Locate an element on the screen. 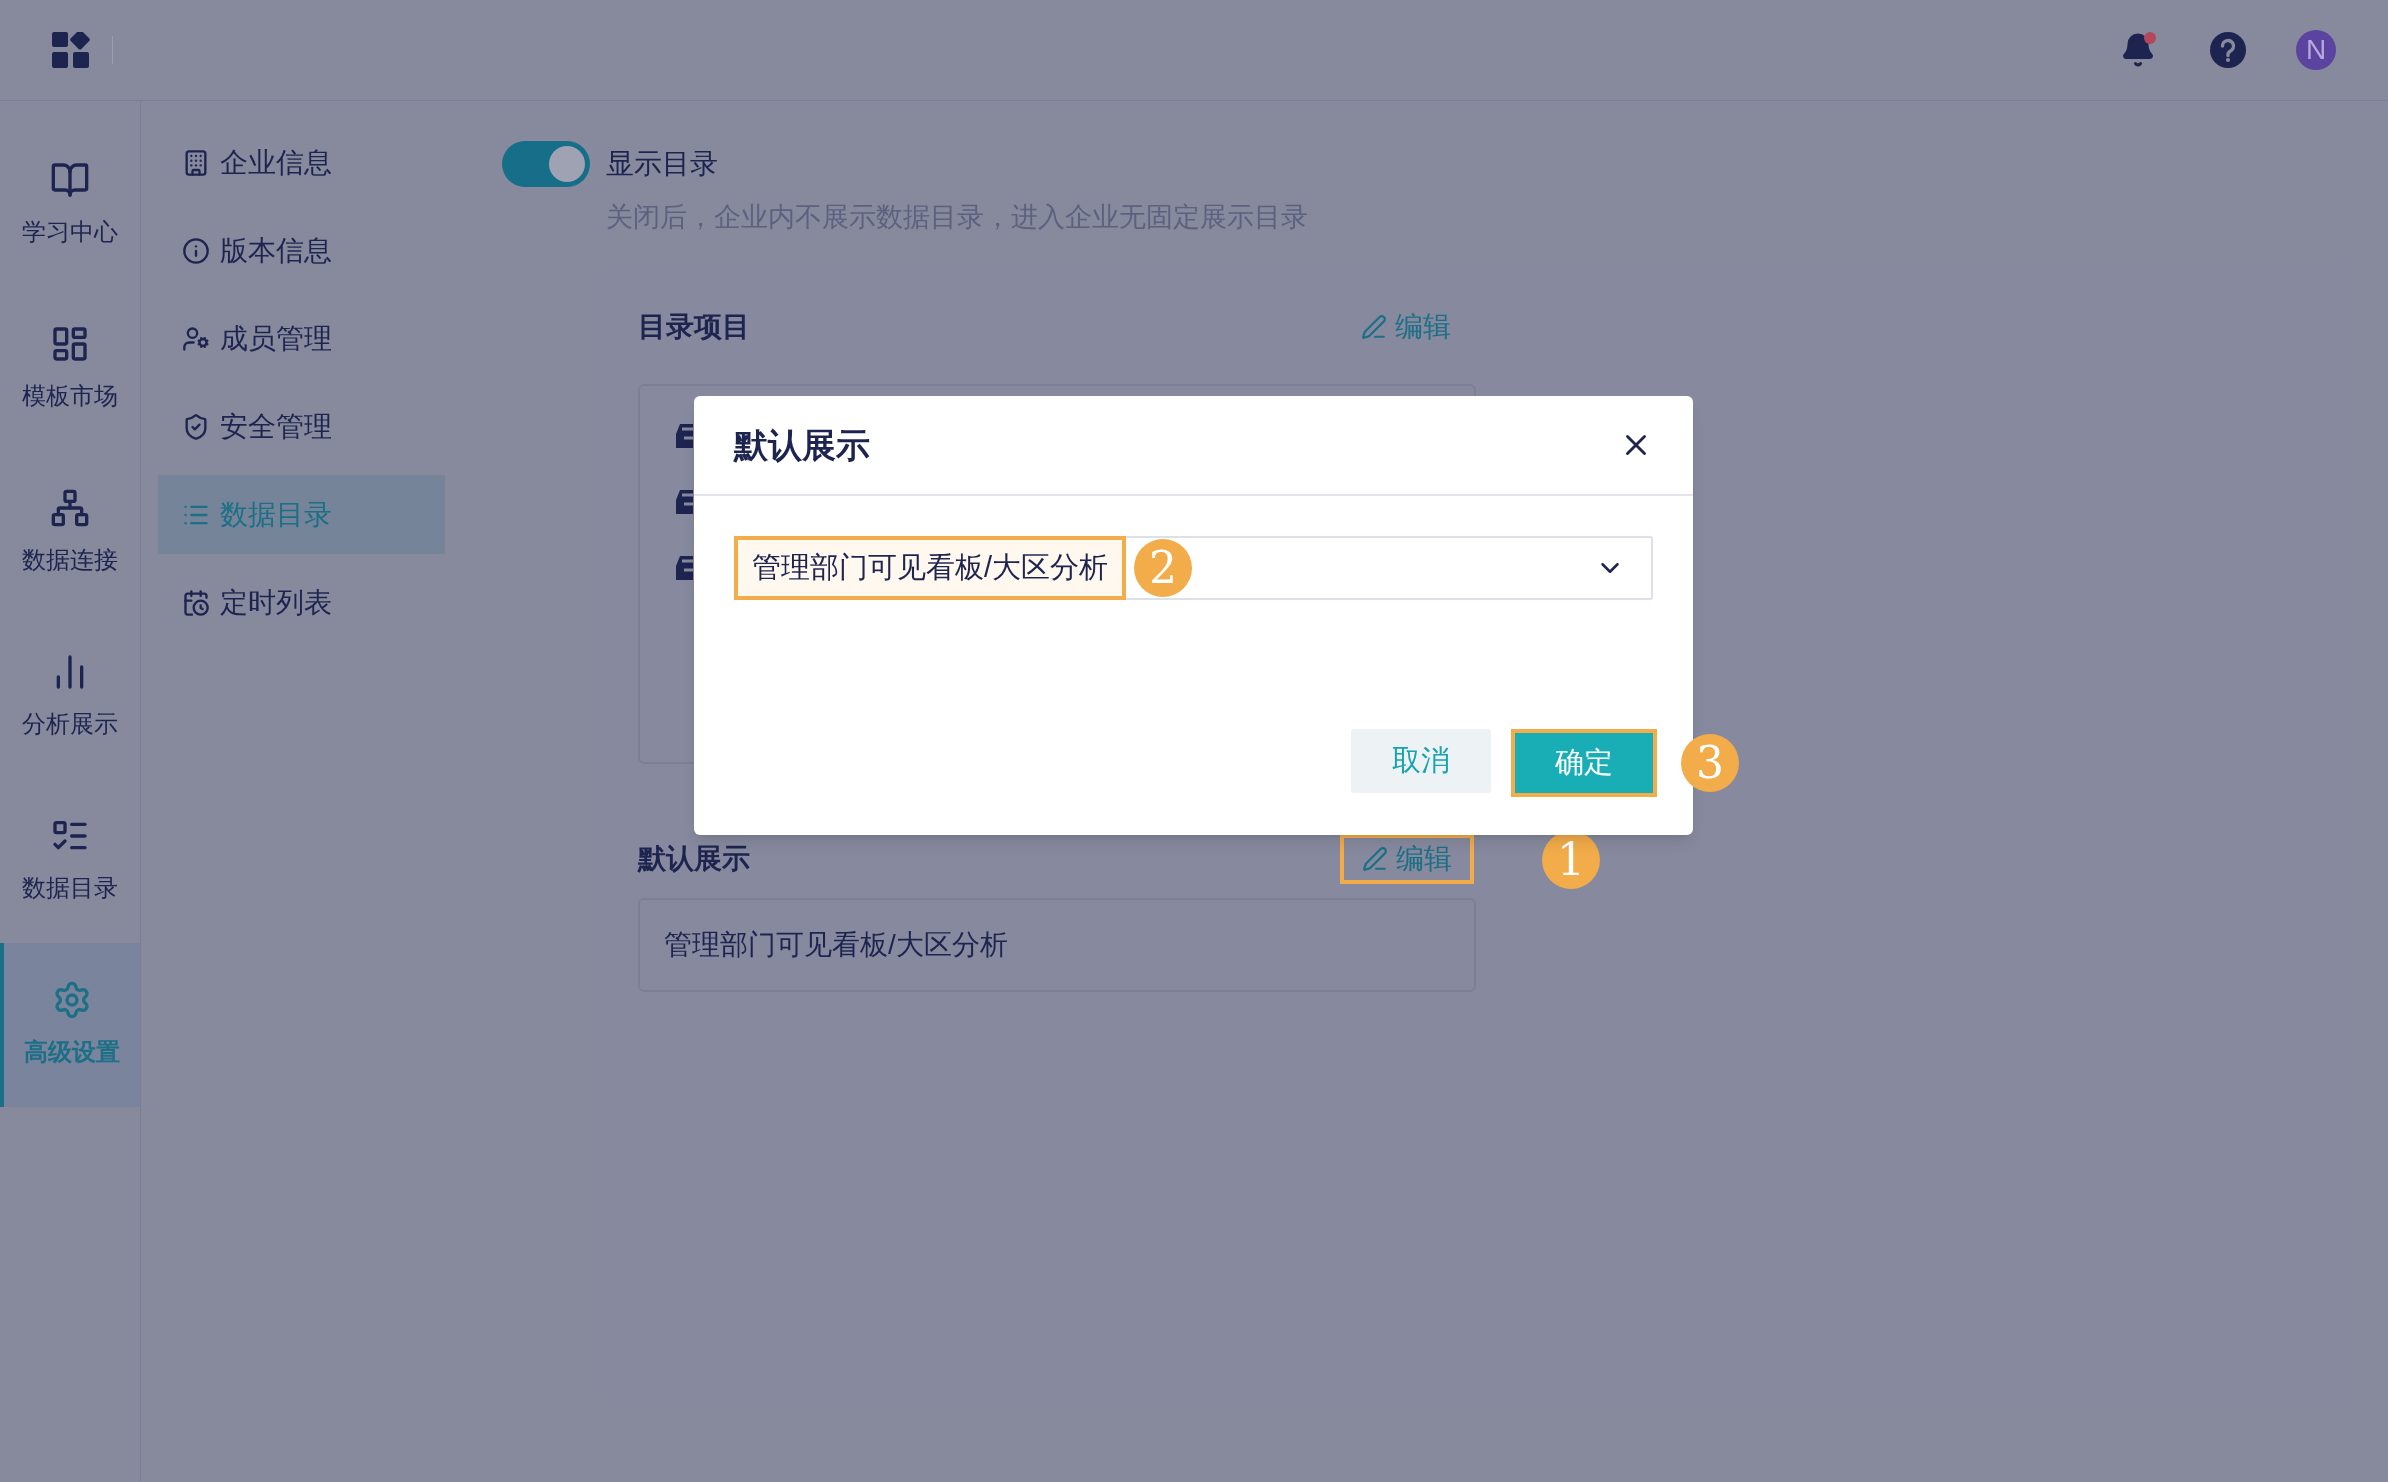  settings-menu-item: 成员管理 is located at coordinates (301, 338).